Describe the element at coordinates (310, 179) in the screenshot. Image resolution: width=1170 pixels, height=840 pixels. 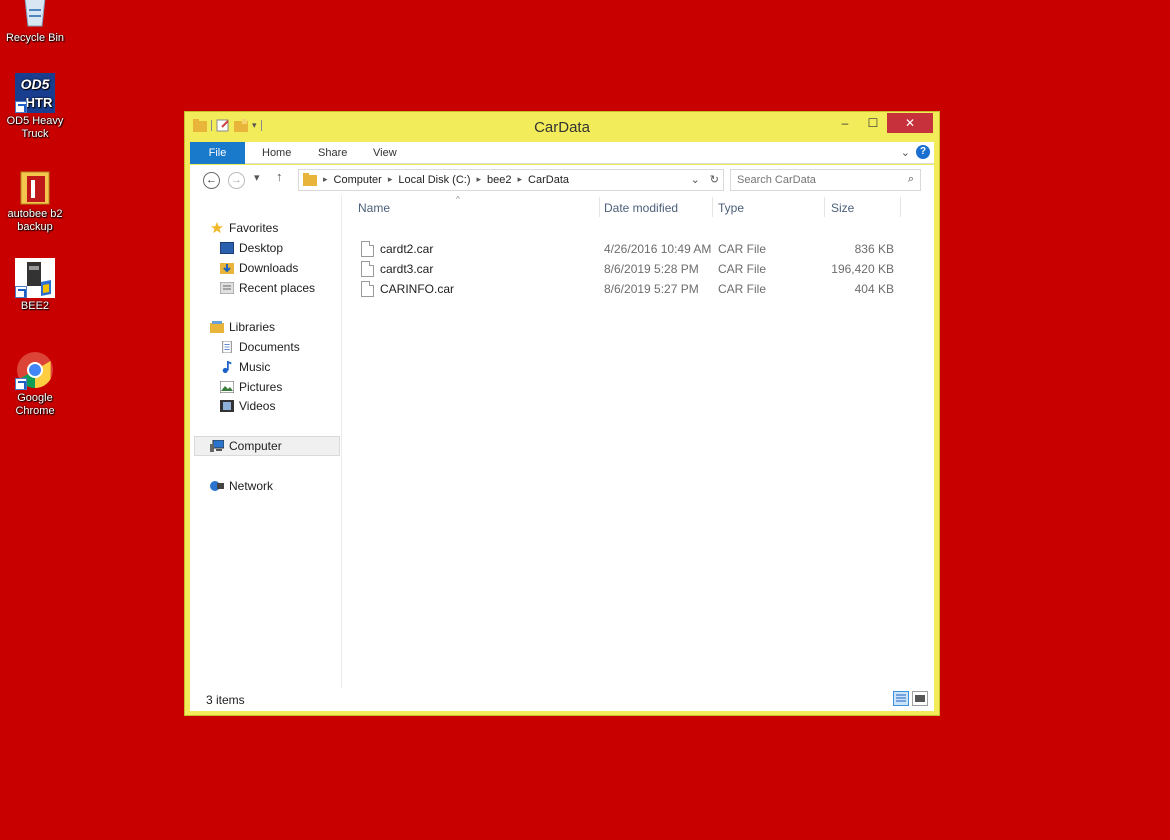
I see `folder-icon` at that location.